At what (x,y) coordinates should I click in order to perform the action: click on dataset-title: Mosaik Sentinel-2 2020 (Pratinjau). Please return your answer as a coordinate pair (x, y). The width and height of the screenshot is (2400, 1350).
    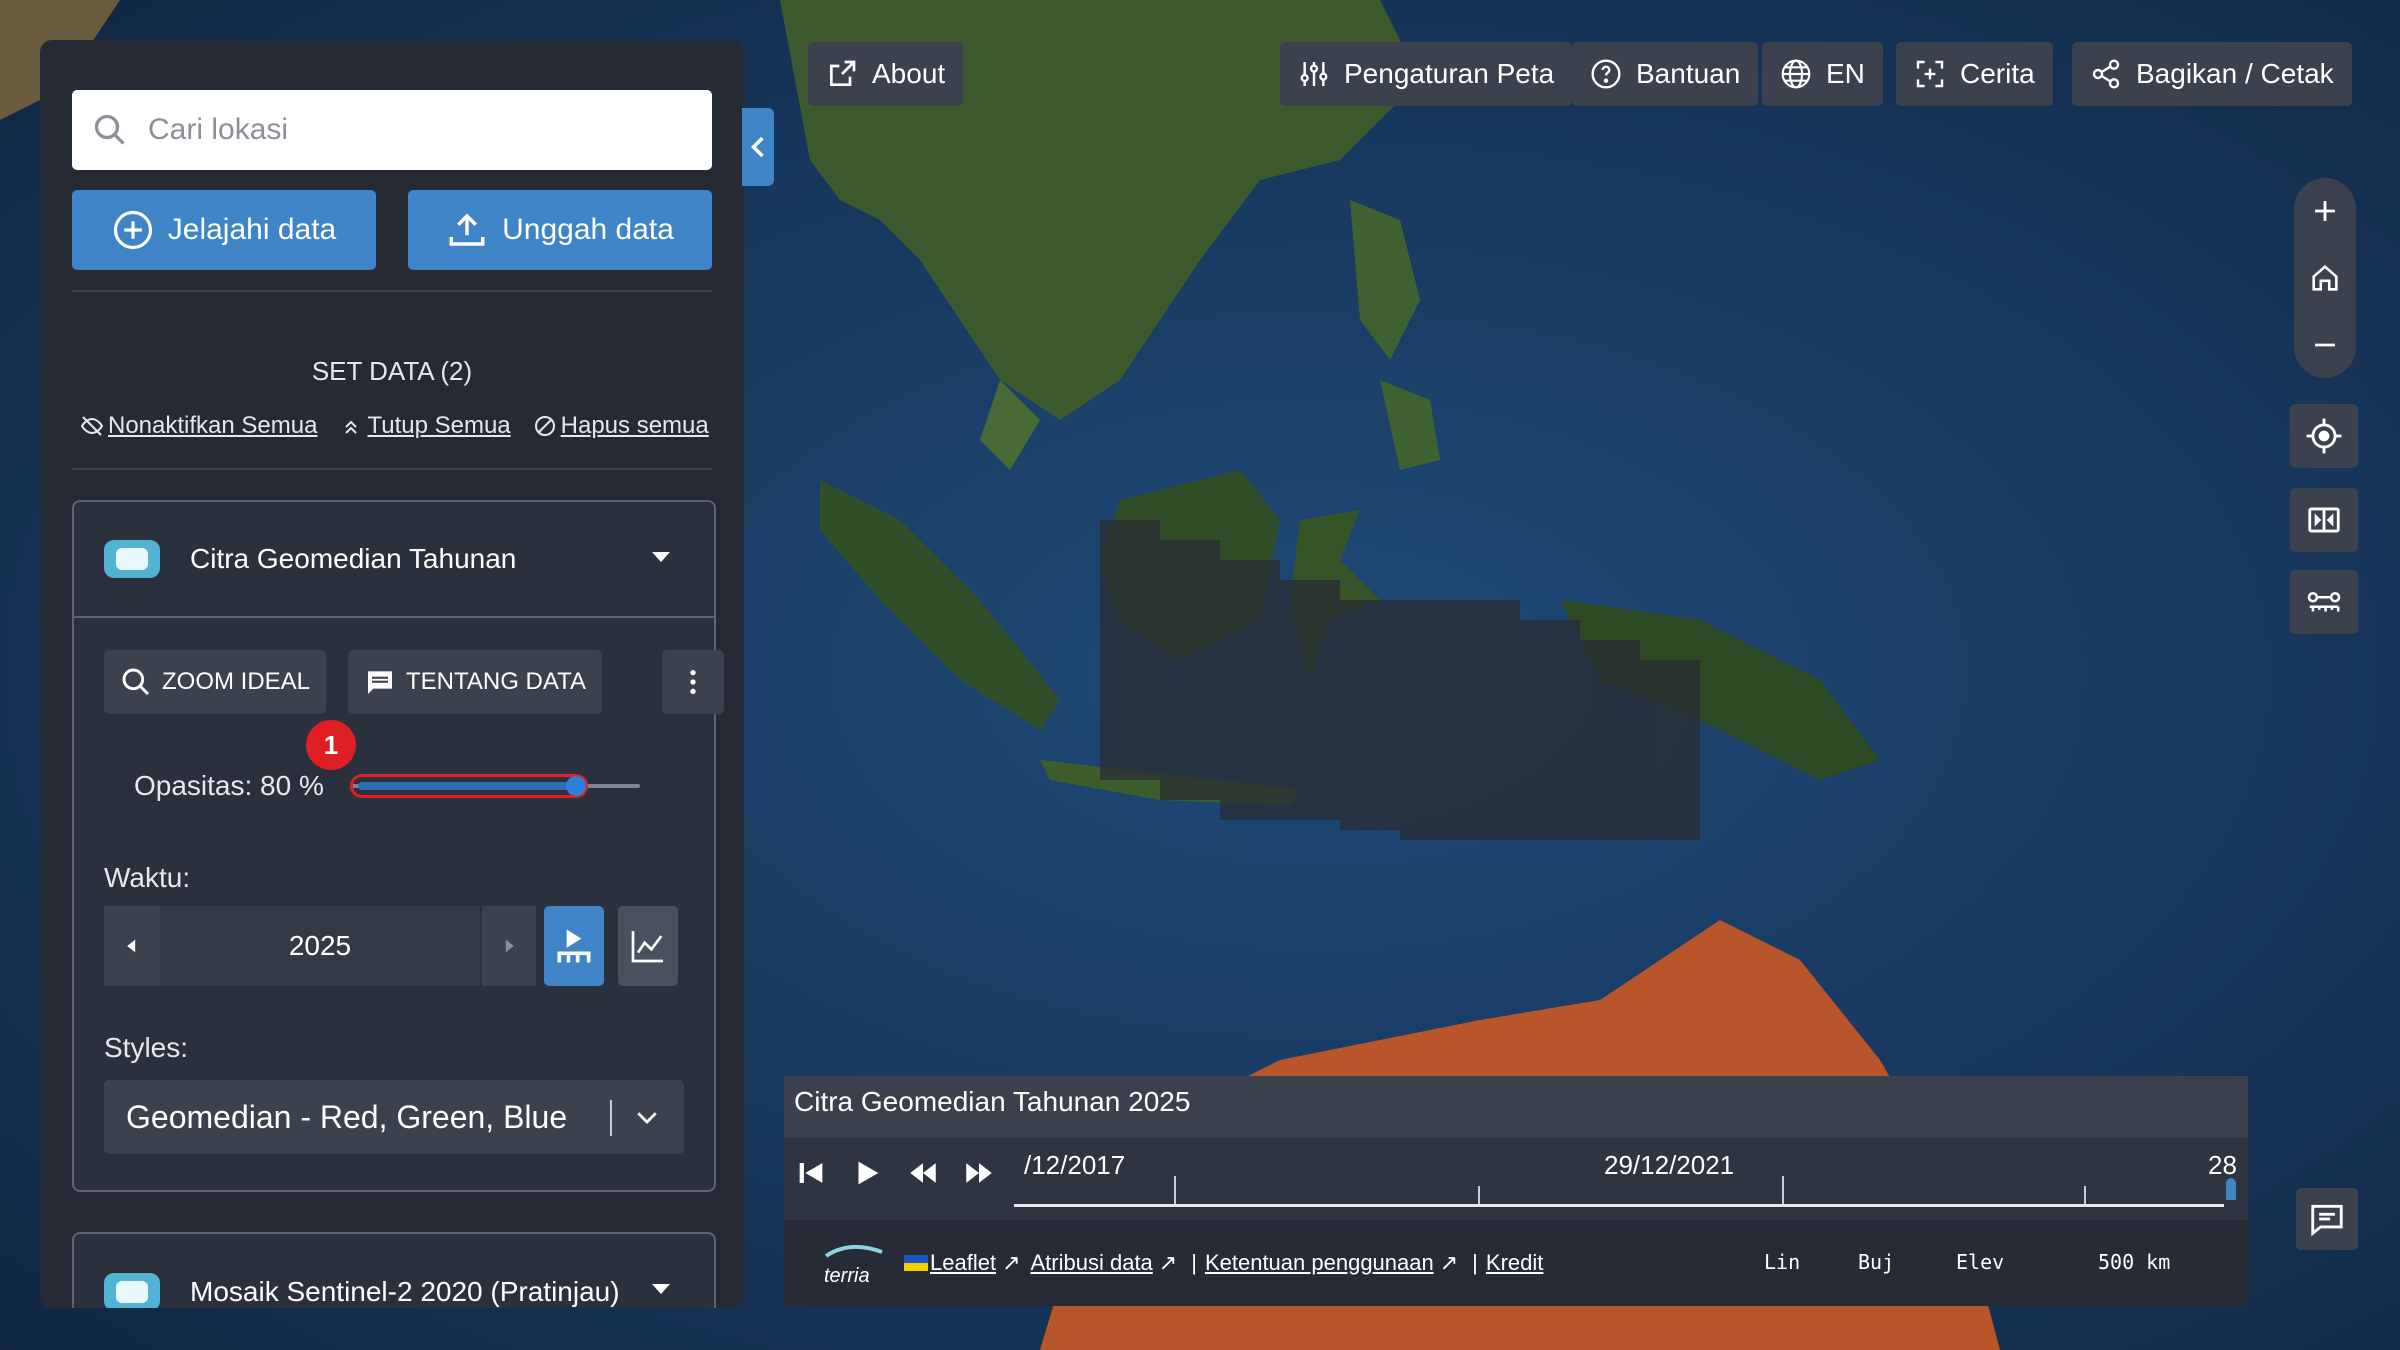
    Looking at the image, I should click on (405, 1291).